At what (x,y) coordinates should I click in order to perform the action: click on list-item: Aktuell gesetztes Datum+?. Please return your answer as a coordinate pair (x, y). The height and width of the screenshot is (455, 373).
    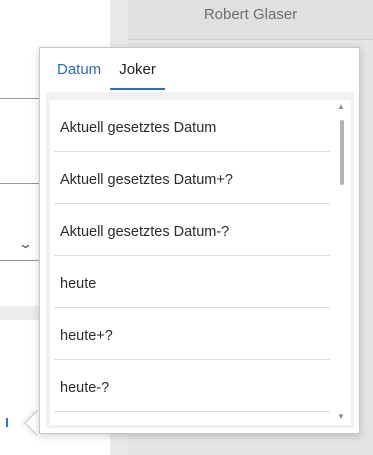
    Looking at the image, I should click on (192, 178).